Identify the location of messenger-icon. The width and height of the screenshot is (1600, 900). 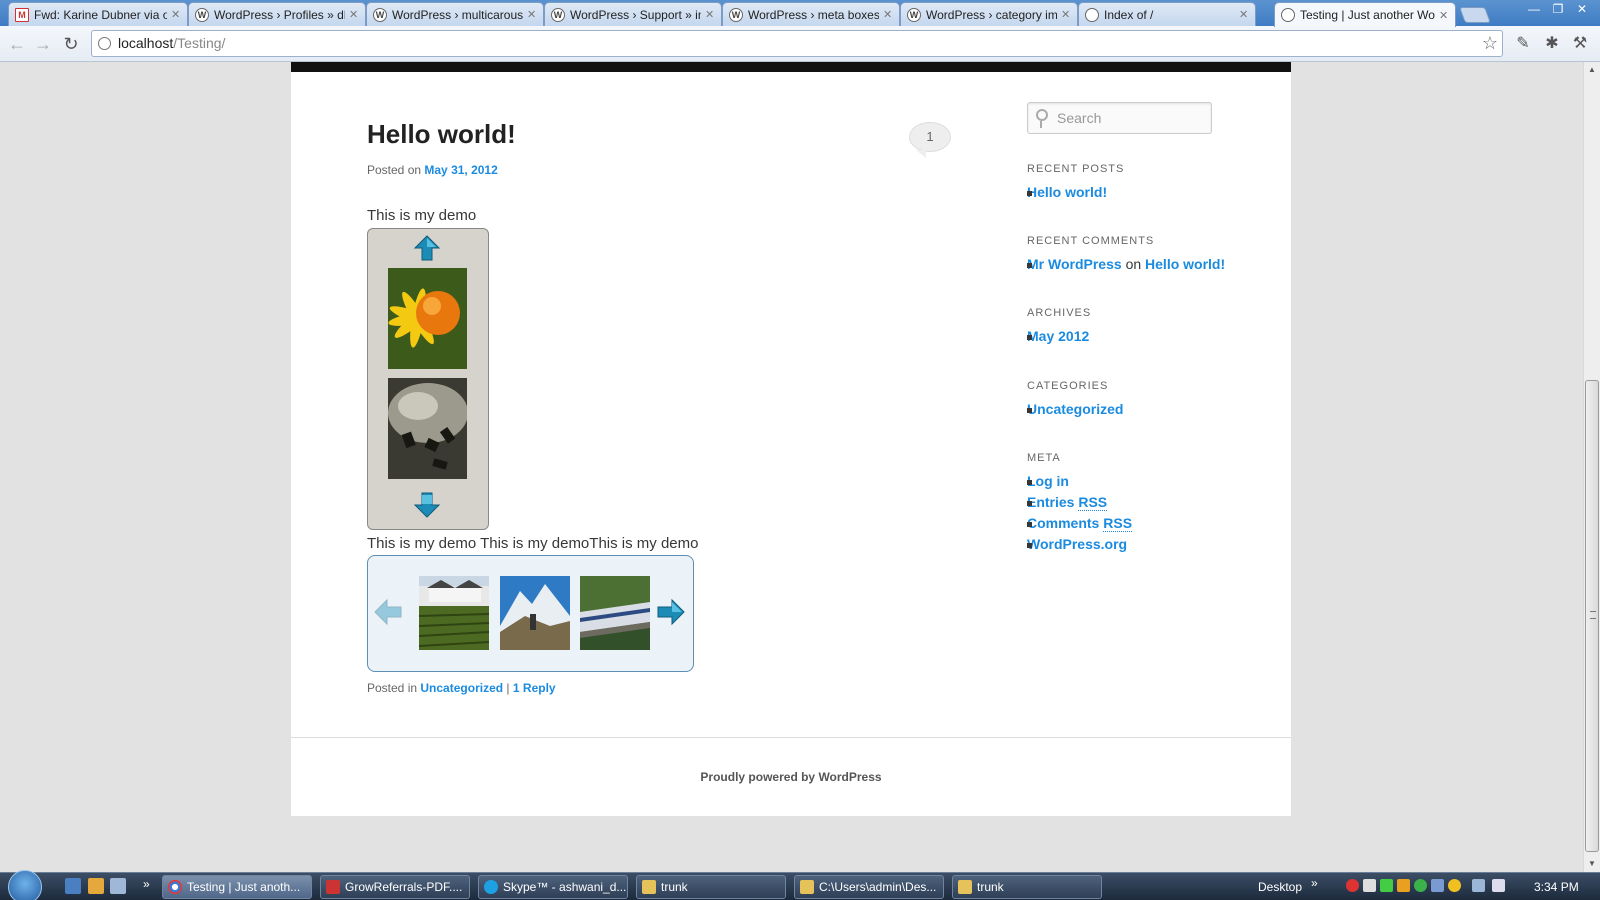
(1454, 885).